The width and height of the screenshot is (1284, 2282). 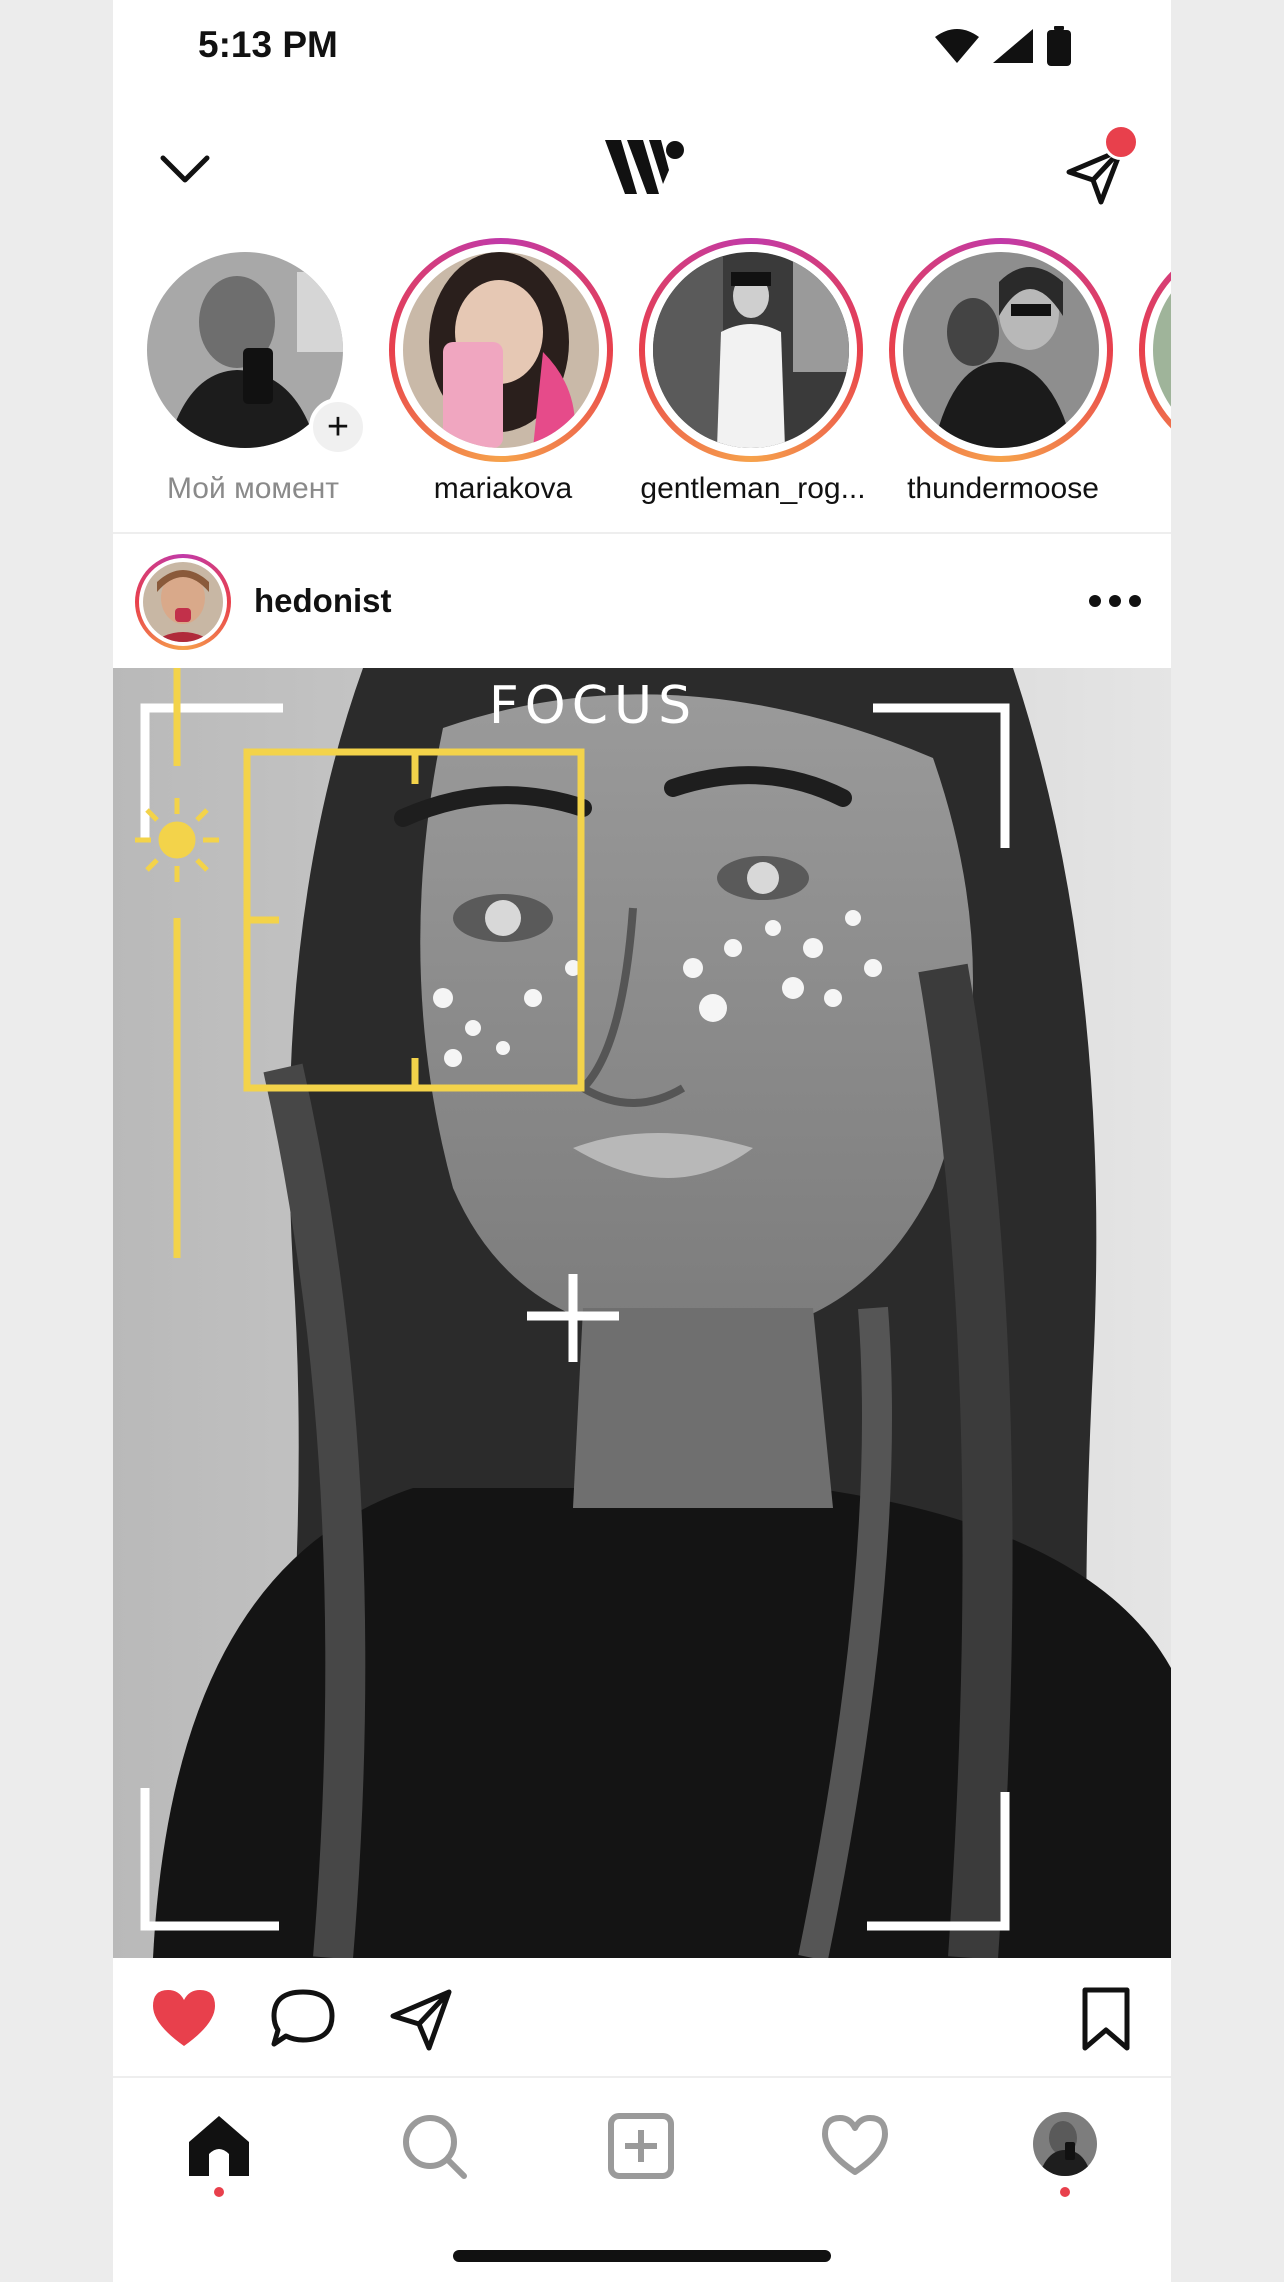 What do you see at coordinates (253, 488) in the screenshot?
I see `story-label: Мой момент` at bounding box center [253, 488].